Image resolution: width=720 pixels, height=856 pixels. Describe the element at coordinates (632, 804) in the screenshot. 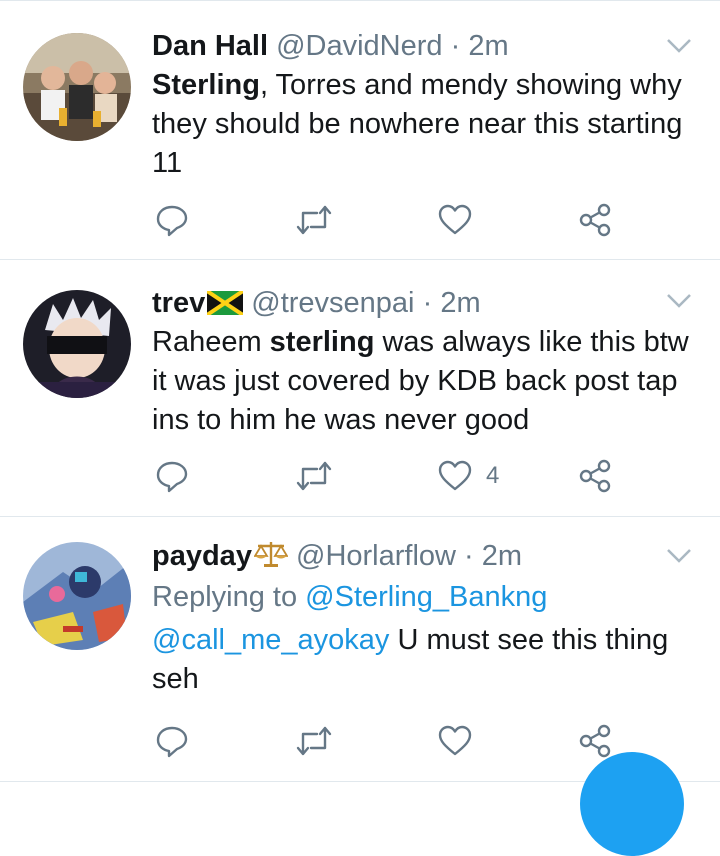

I see `compose-tweet-button` at that location.